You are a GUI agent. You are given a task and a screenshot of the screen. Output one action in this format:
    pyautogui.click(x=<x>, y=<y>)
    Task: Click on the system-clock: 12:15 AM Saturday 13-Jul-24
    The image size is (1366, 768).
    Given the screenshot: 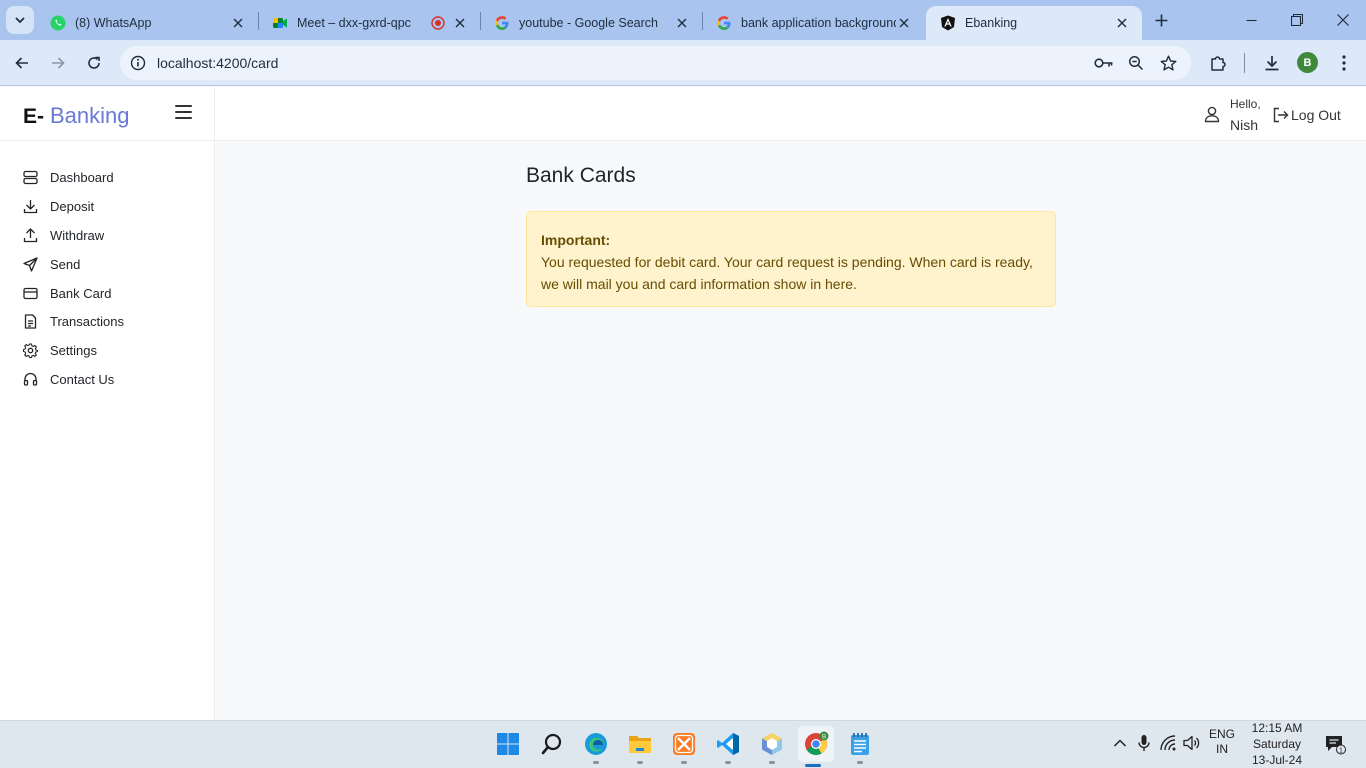 What is the action you would take?
    pyautogui.click(x=1277, y=744)
    